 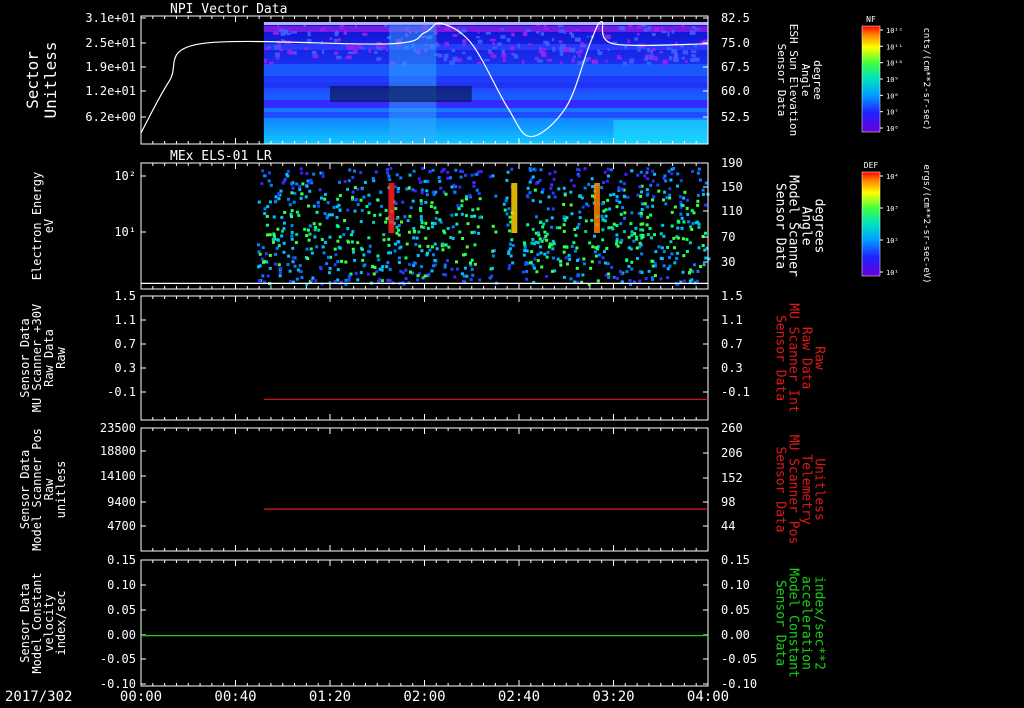 I want to click on right-axis-label: Raw, so click(x=819, y=358).